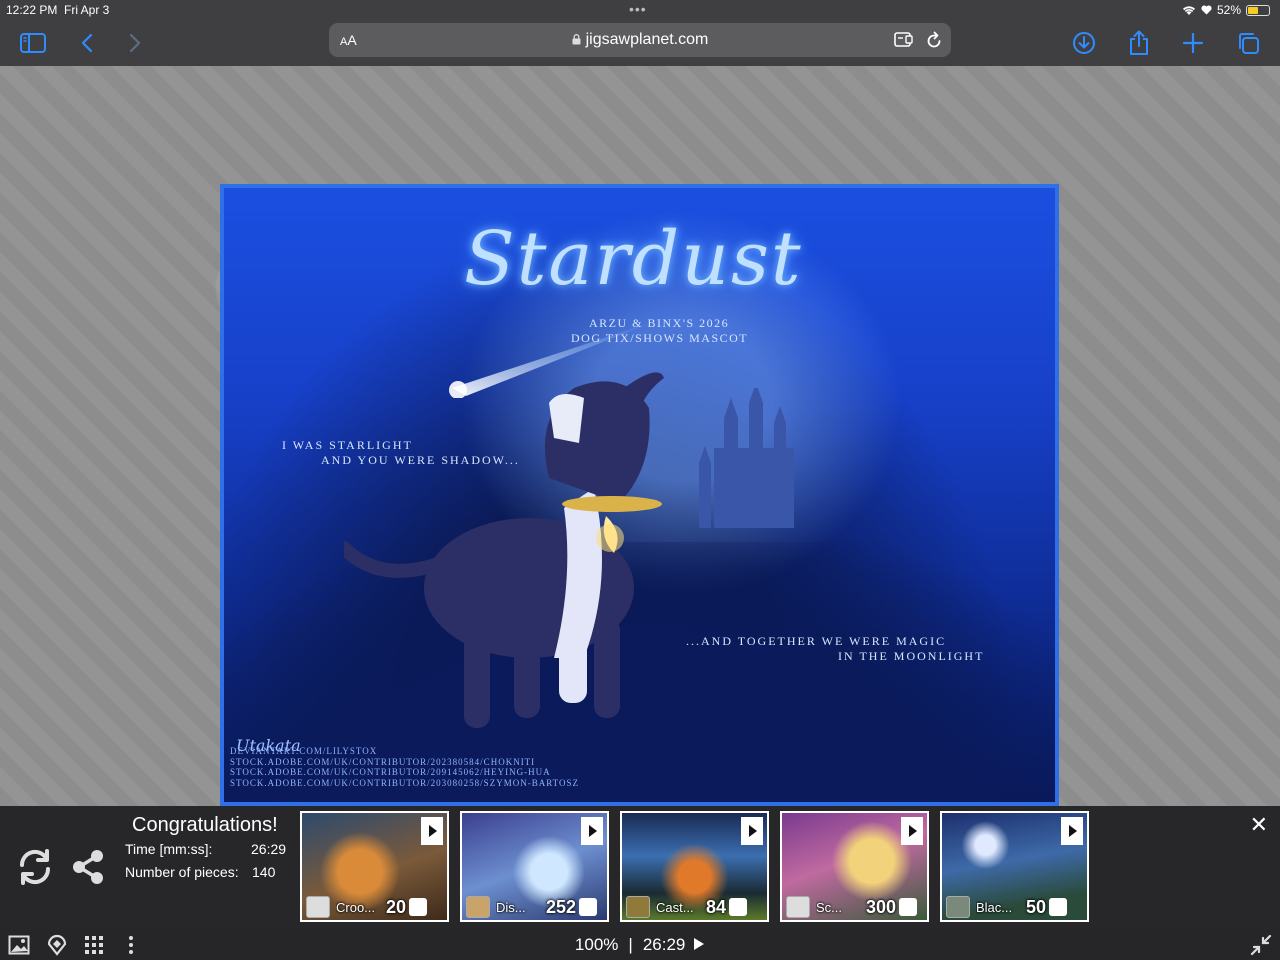  I want to click on share-browser-icon, so click(1139, 43).